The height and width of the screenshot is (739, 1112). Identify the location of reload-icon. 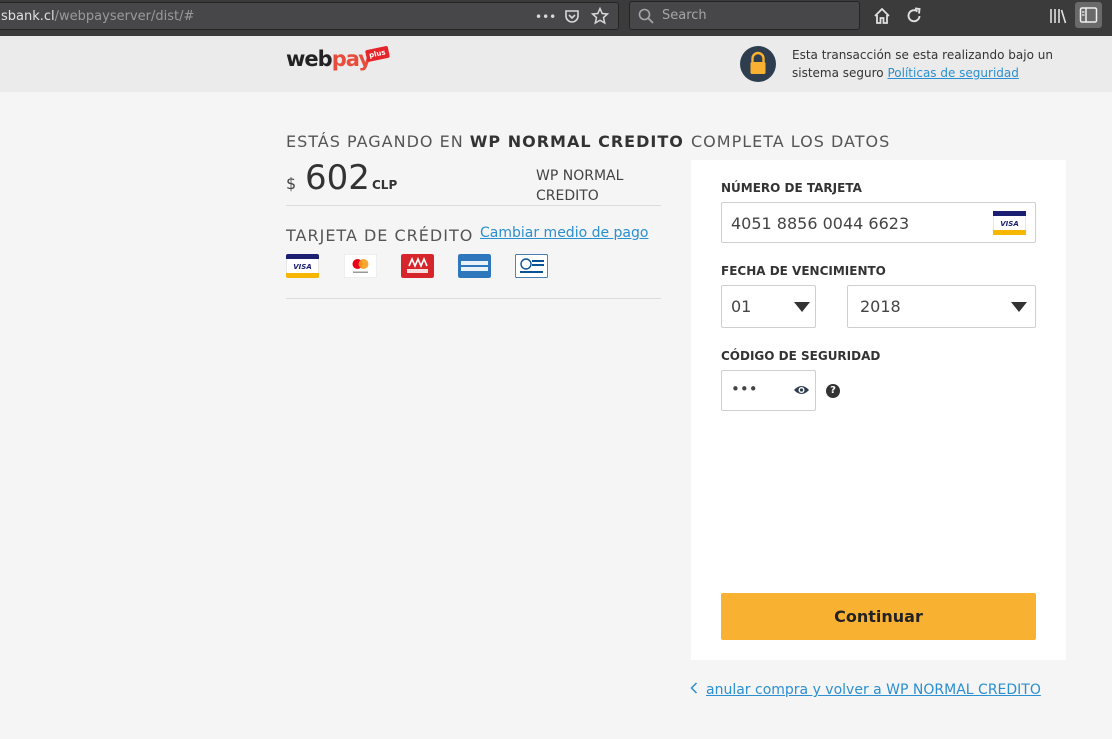
(914, 16).